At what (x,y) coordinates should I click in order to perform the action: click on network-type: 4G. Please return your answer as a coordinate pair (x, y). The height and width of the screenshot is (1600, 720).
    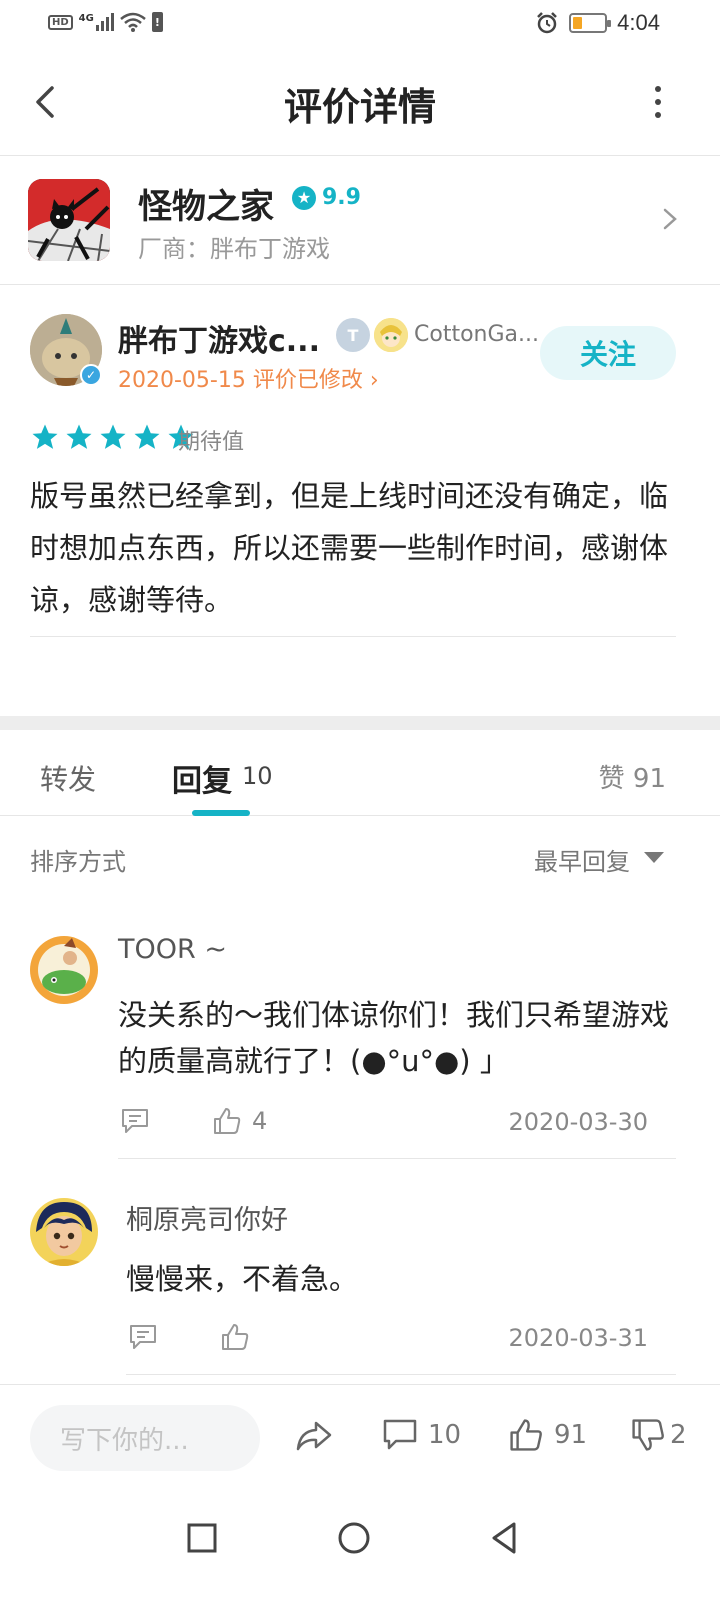
    Looking at the image, I should click on (86, 18).